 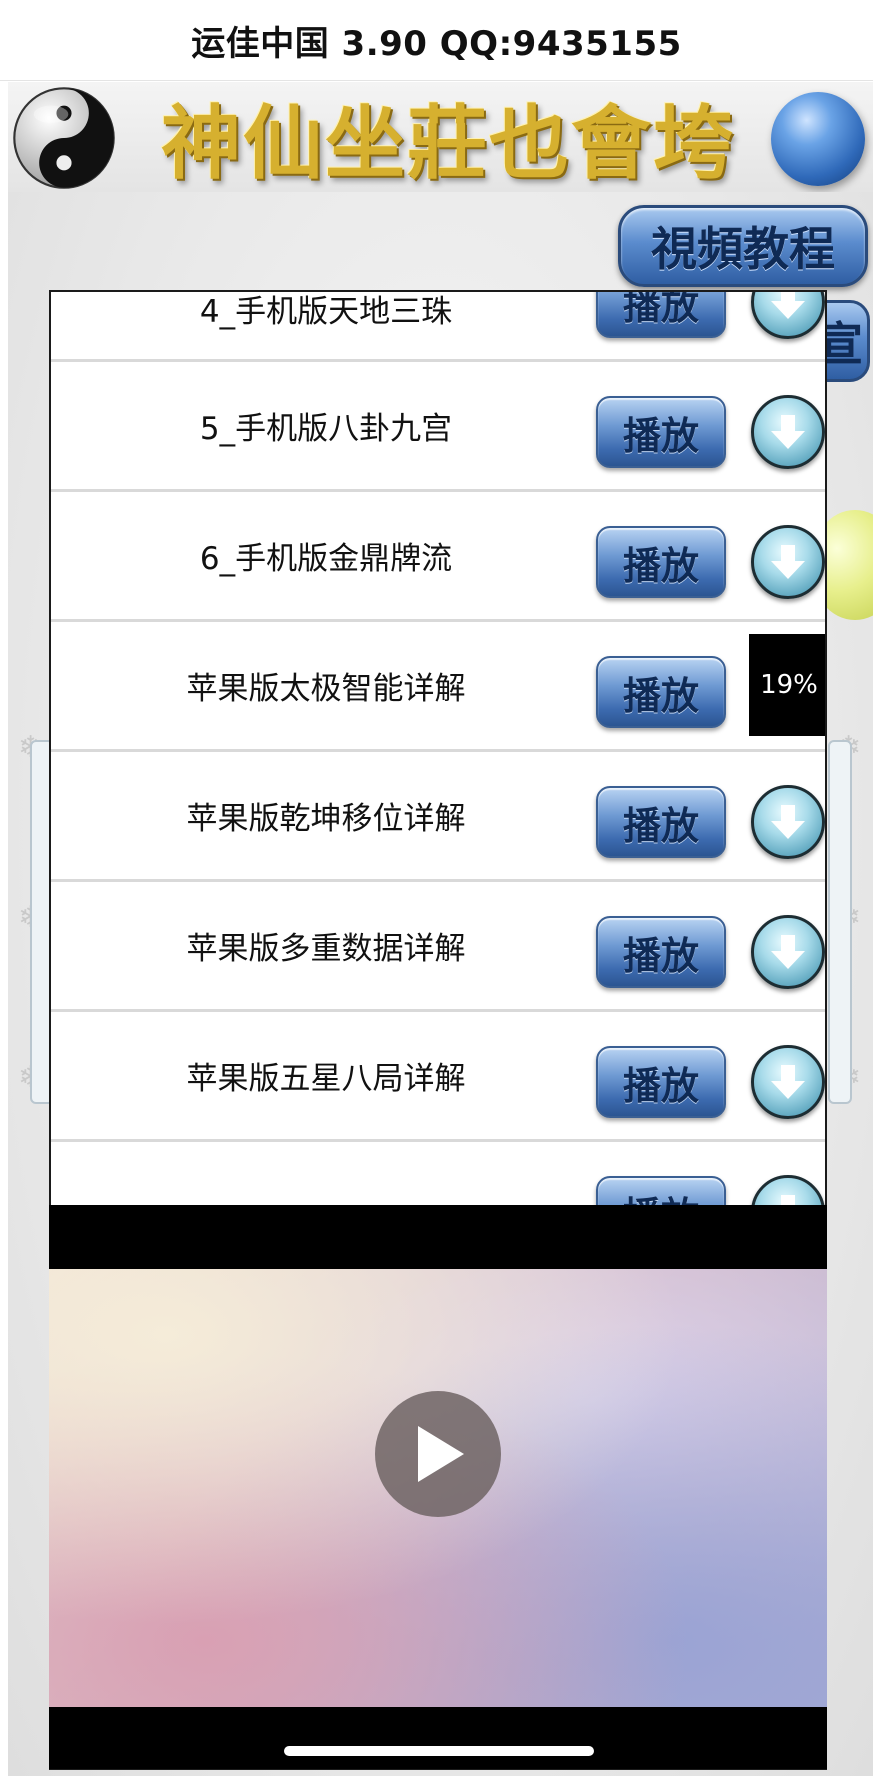 I want to click on list-item: 4_手机版天地三珠 播放, so click(x=438, y=327).